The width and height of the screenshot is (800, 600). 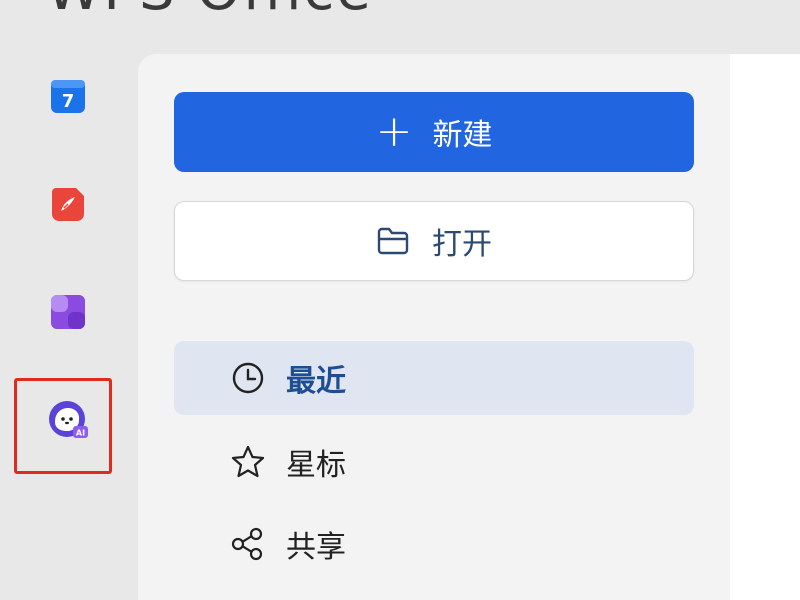 I want to click on docs-app-button, so click(x=68, y=312).